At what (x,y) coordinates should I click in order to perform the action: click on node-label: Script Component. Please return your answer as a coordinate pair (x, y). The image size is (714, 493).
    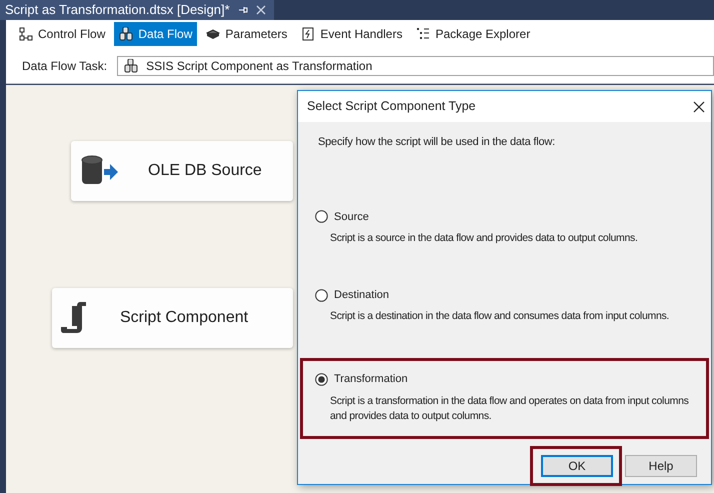
    Looking at the image, I should click on (184, 318).